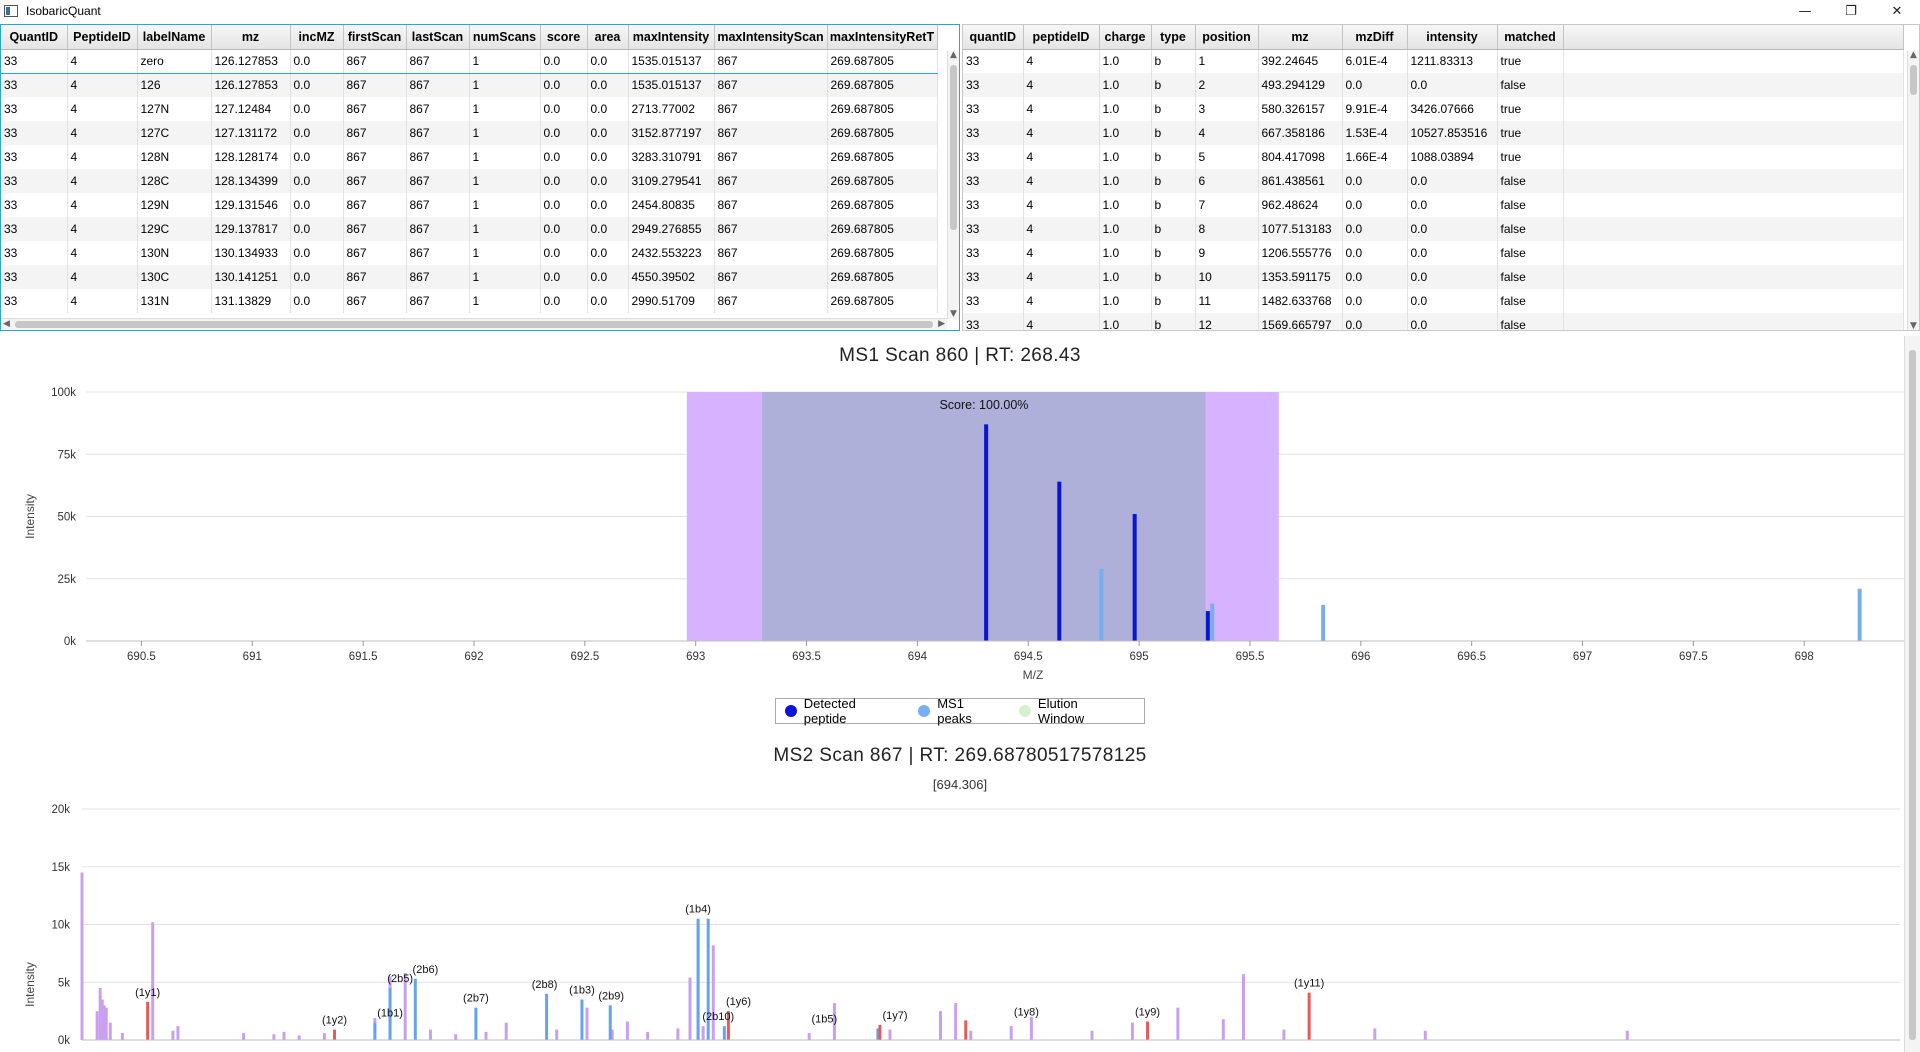 This screenshot has width=1920, height=1052. Describe the element at coordinates (34, 37) in the screenshot. I see `col-header: QuantID` at that location.